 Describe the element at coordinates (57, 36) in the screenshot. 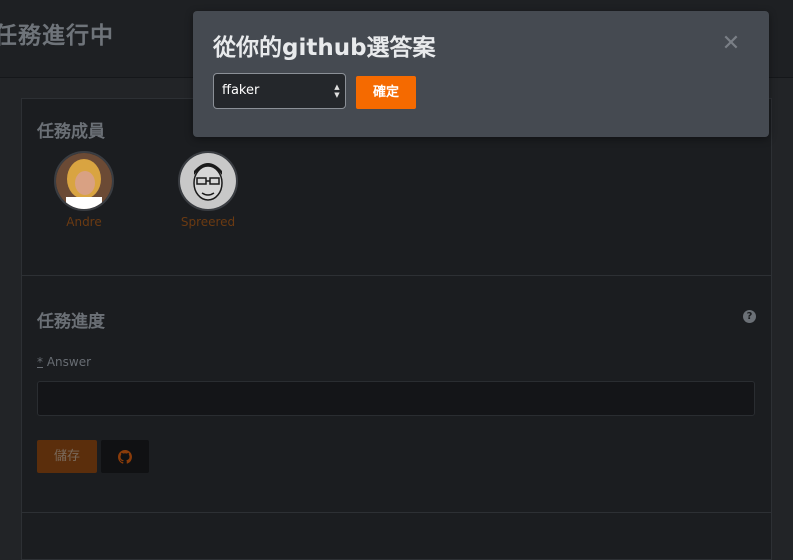

I see `page-title: 任務進行中` at that location.